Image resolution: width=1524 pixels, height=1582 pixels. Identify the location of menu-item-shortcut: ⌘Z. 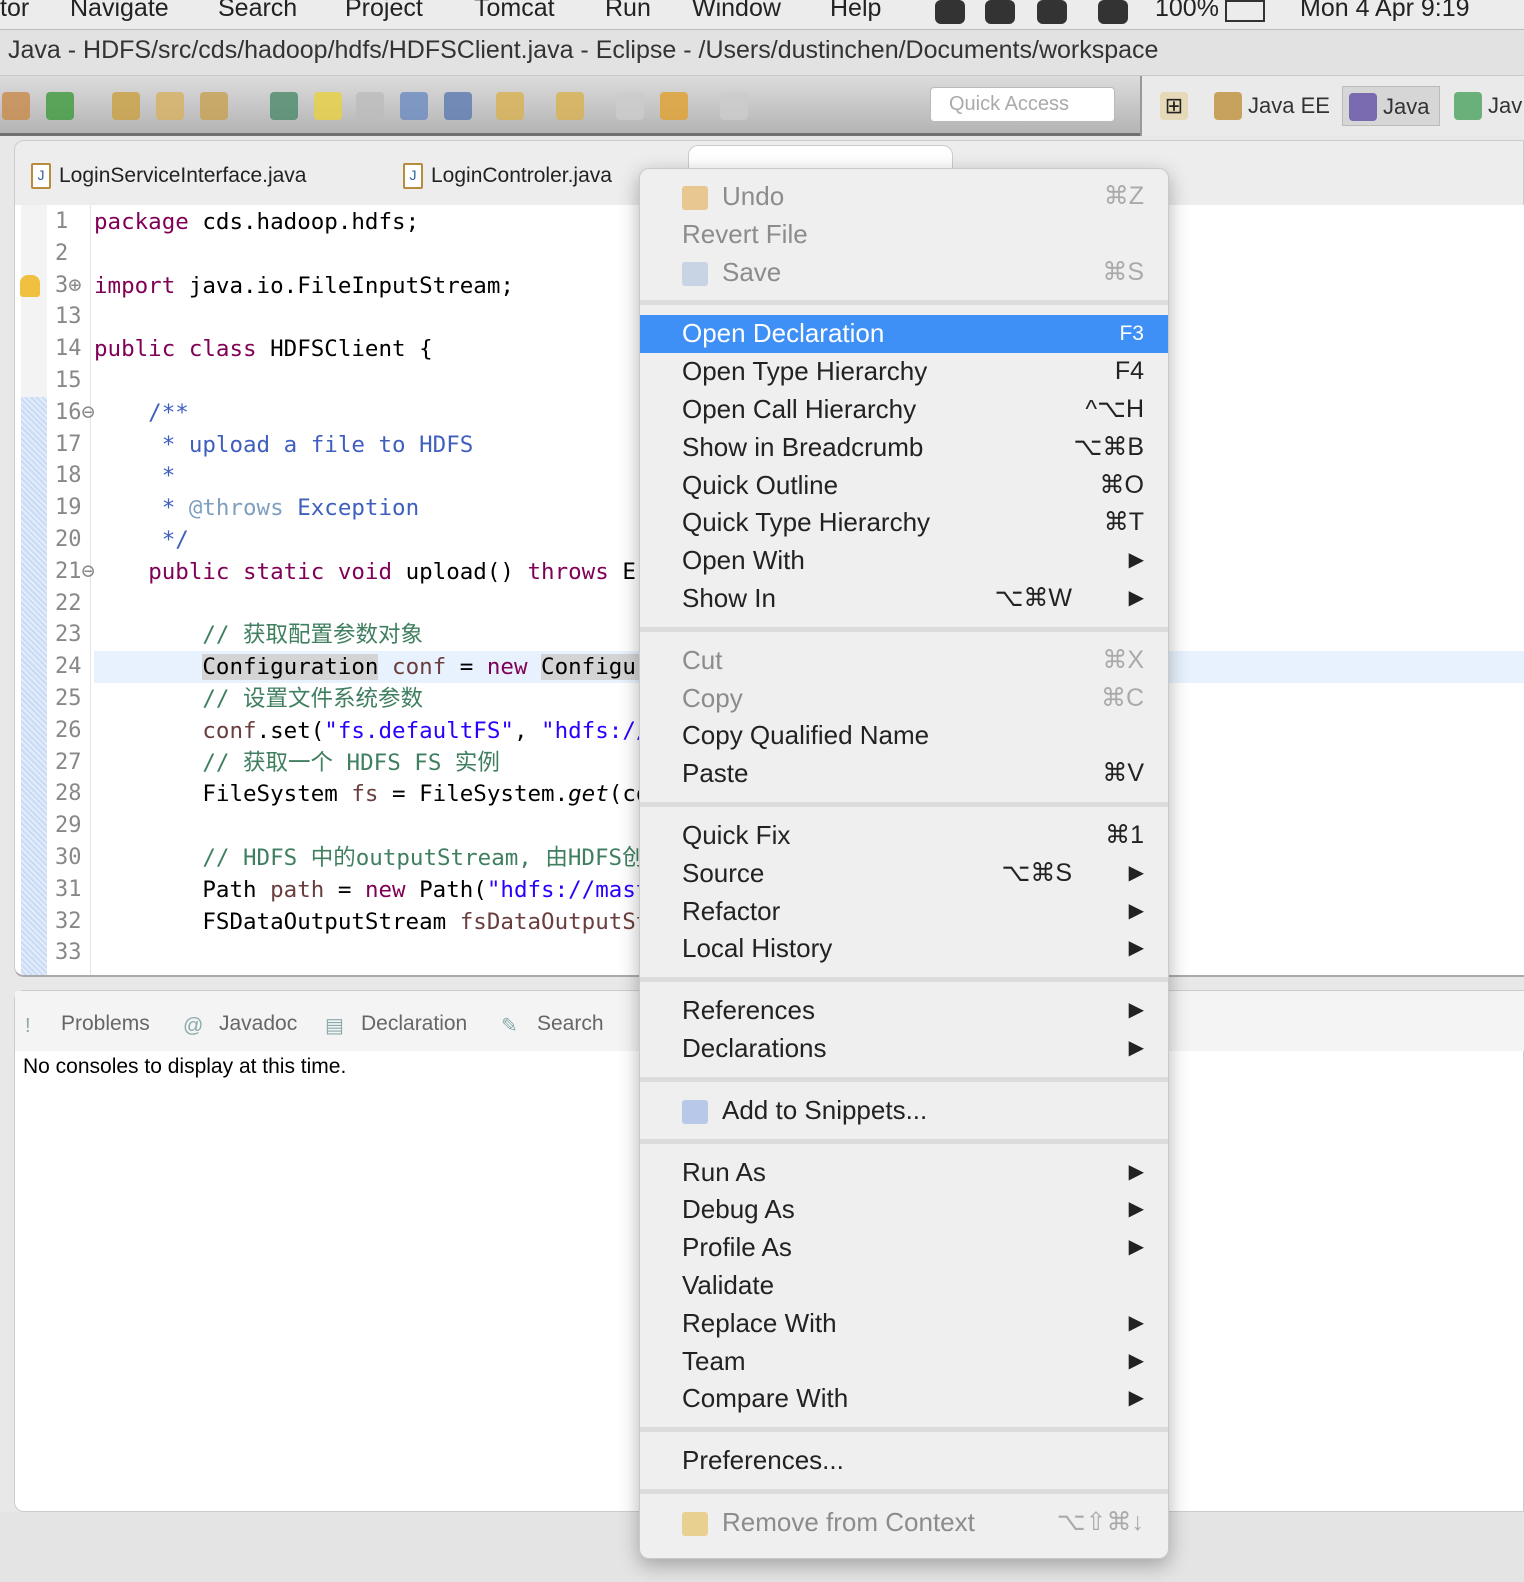
(1123, 196).